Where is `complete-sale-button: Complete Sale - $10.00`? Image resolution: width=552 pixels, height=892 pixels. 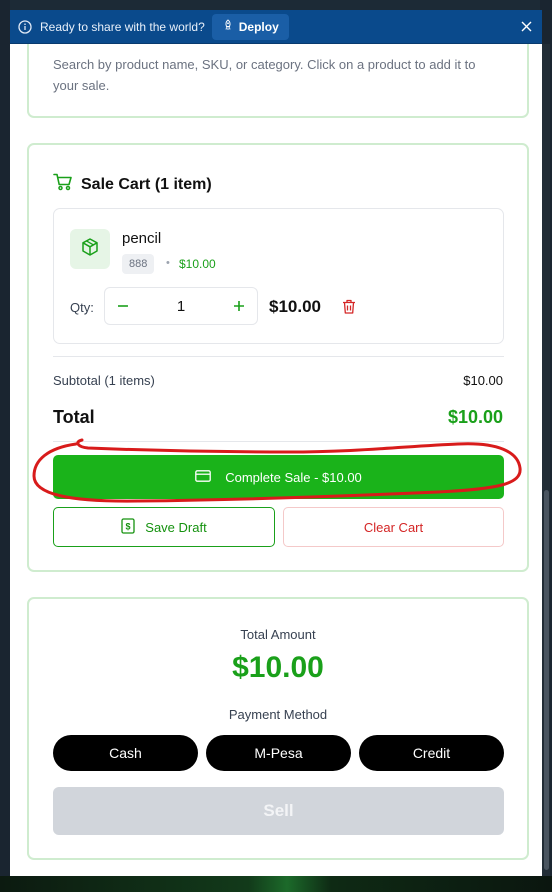
complete-sale-button: Complete Sale - $10.00 is located at coordinates (278, 477).